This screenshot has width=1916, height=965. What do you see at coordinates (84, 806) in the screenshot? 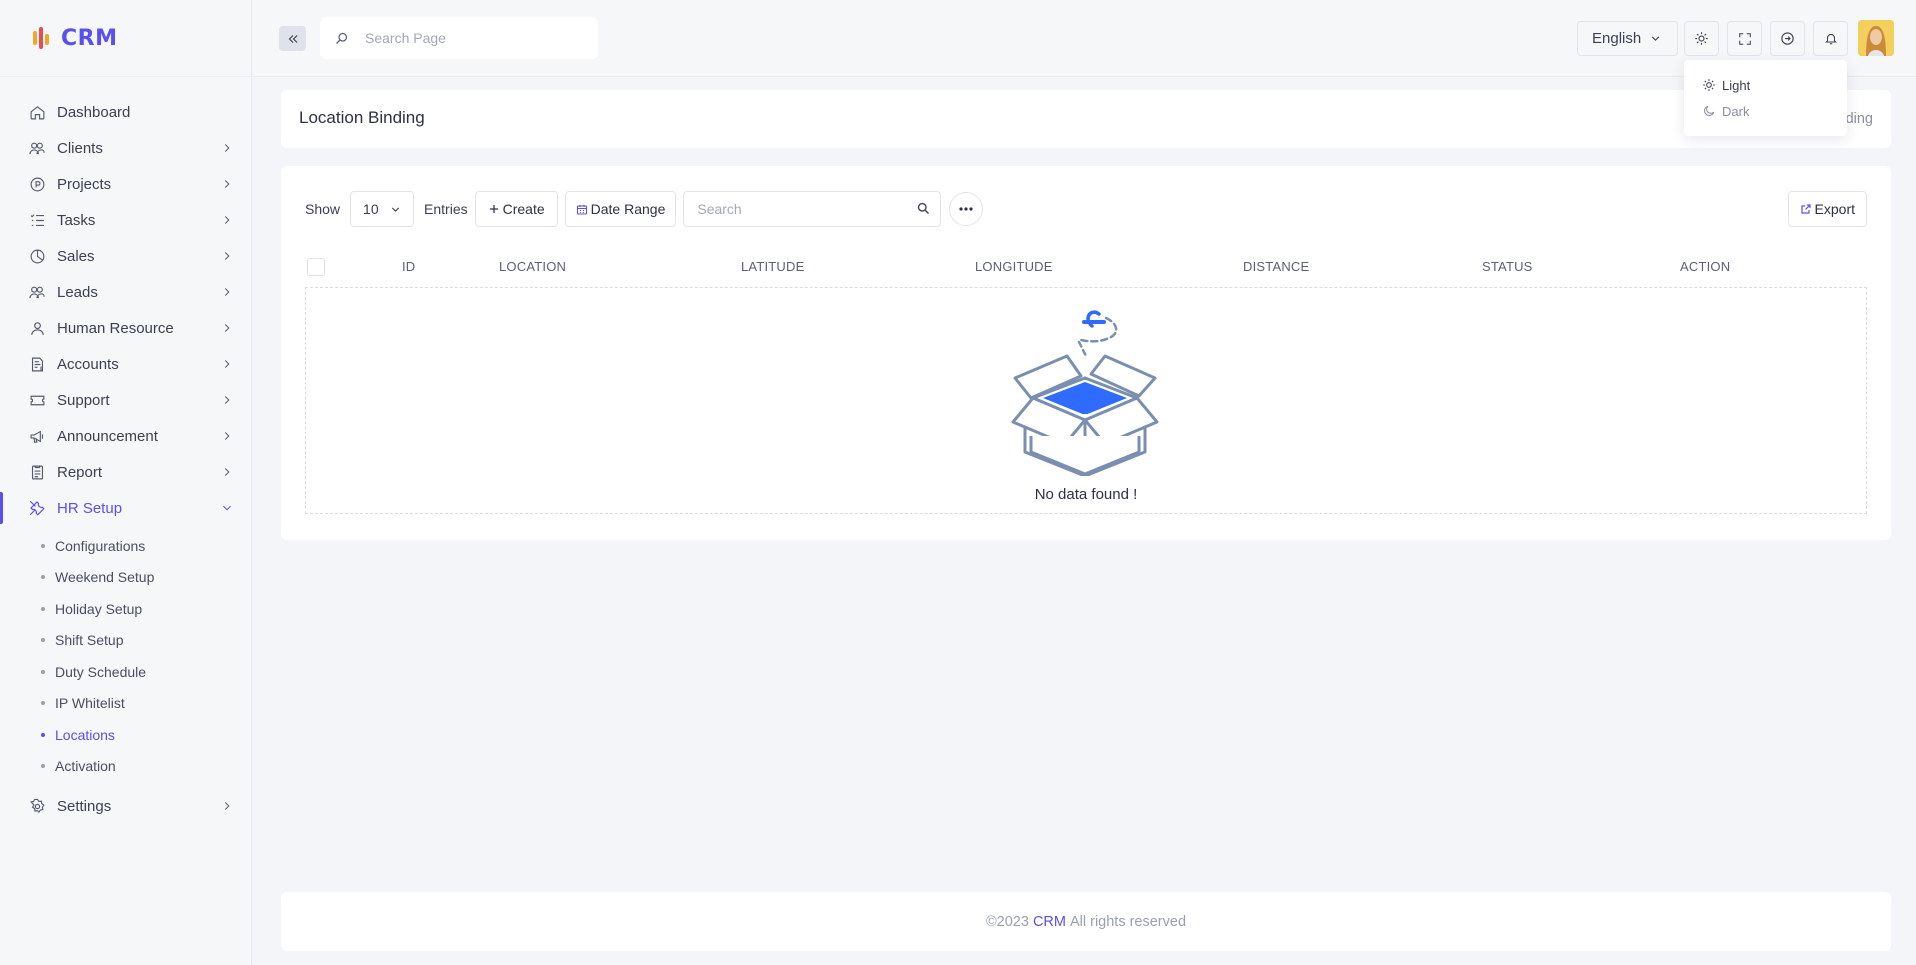
I see `sidebar-item-label: Settings` at bounding box center [84, 806].